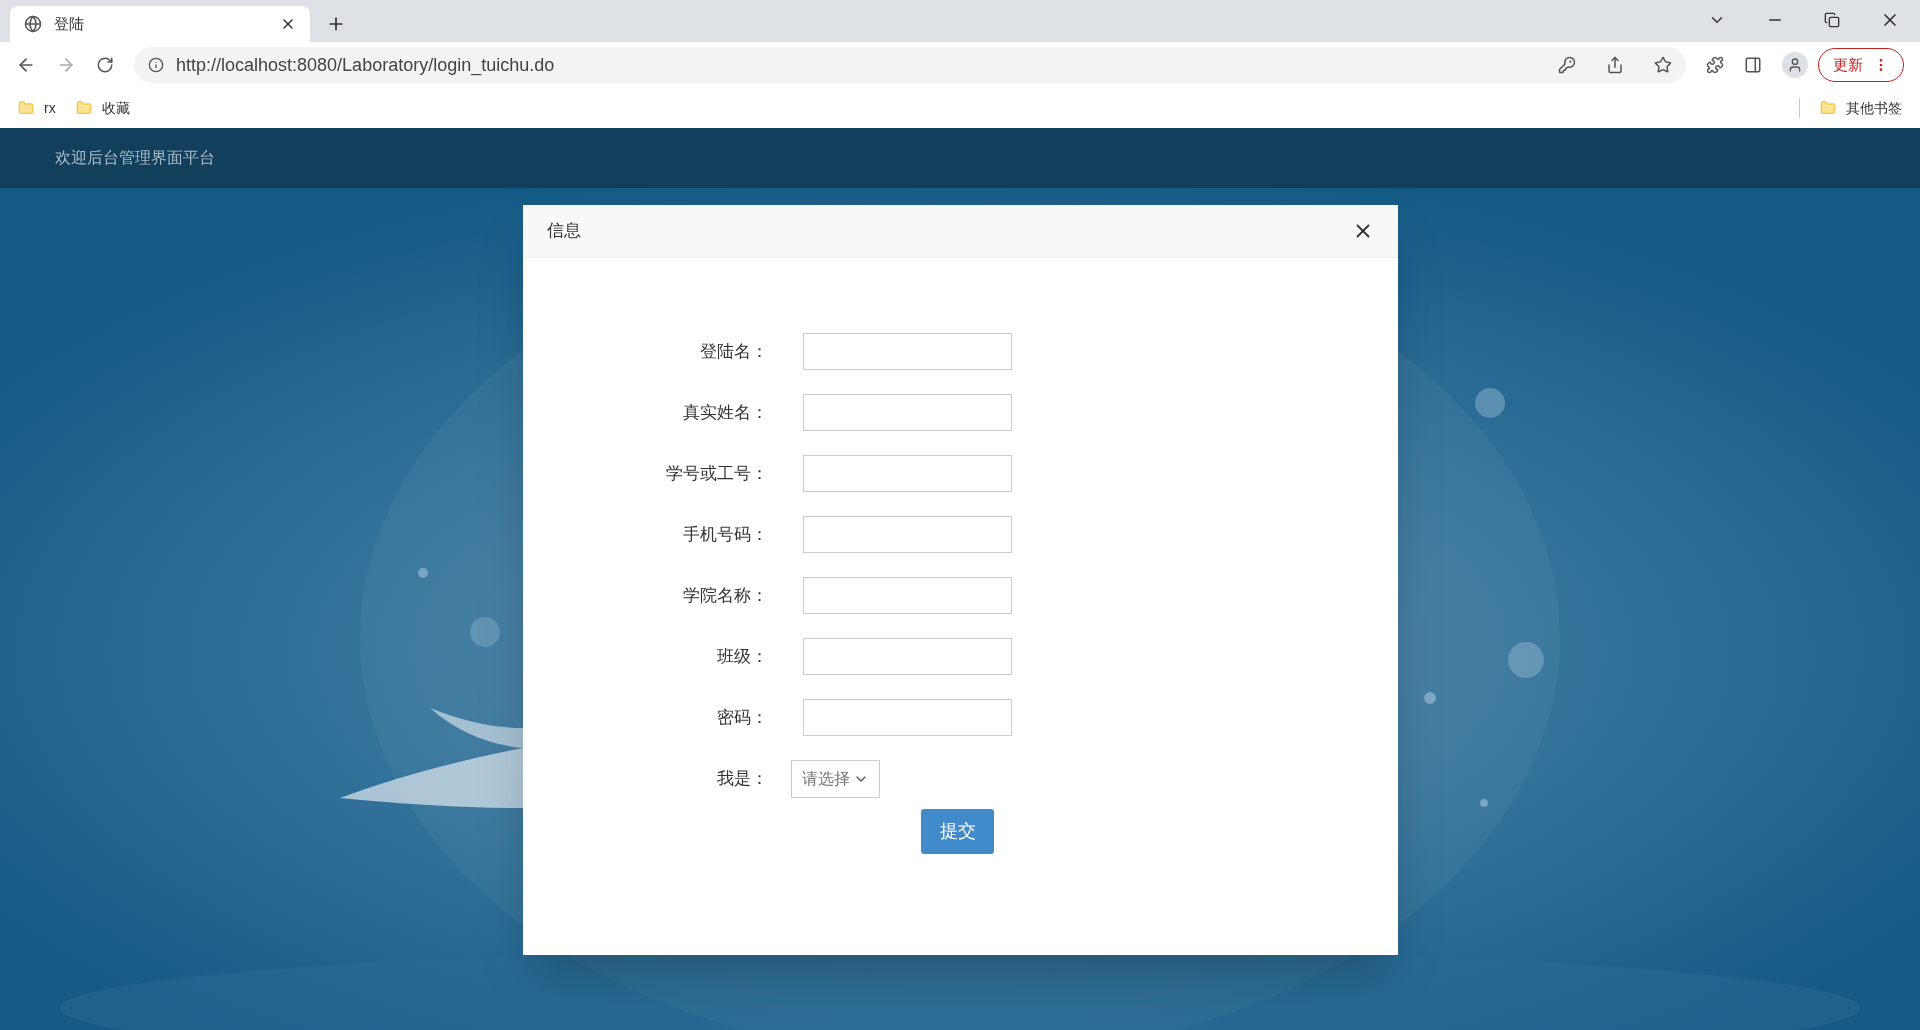 Image resolution: width=1920 pixels, height=1030 pixels. Describe the element at coordinates (907, 717) in the screenshot. I see `password-field` at that location.